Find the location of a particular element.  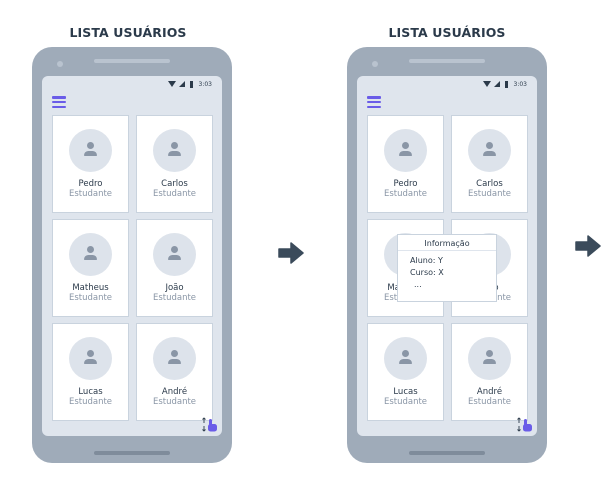

popup-title: Informação is located at coordinates (447, 243).